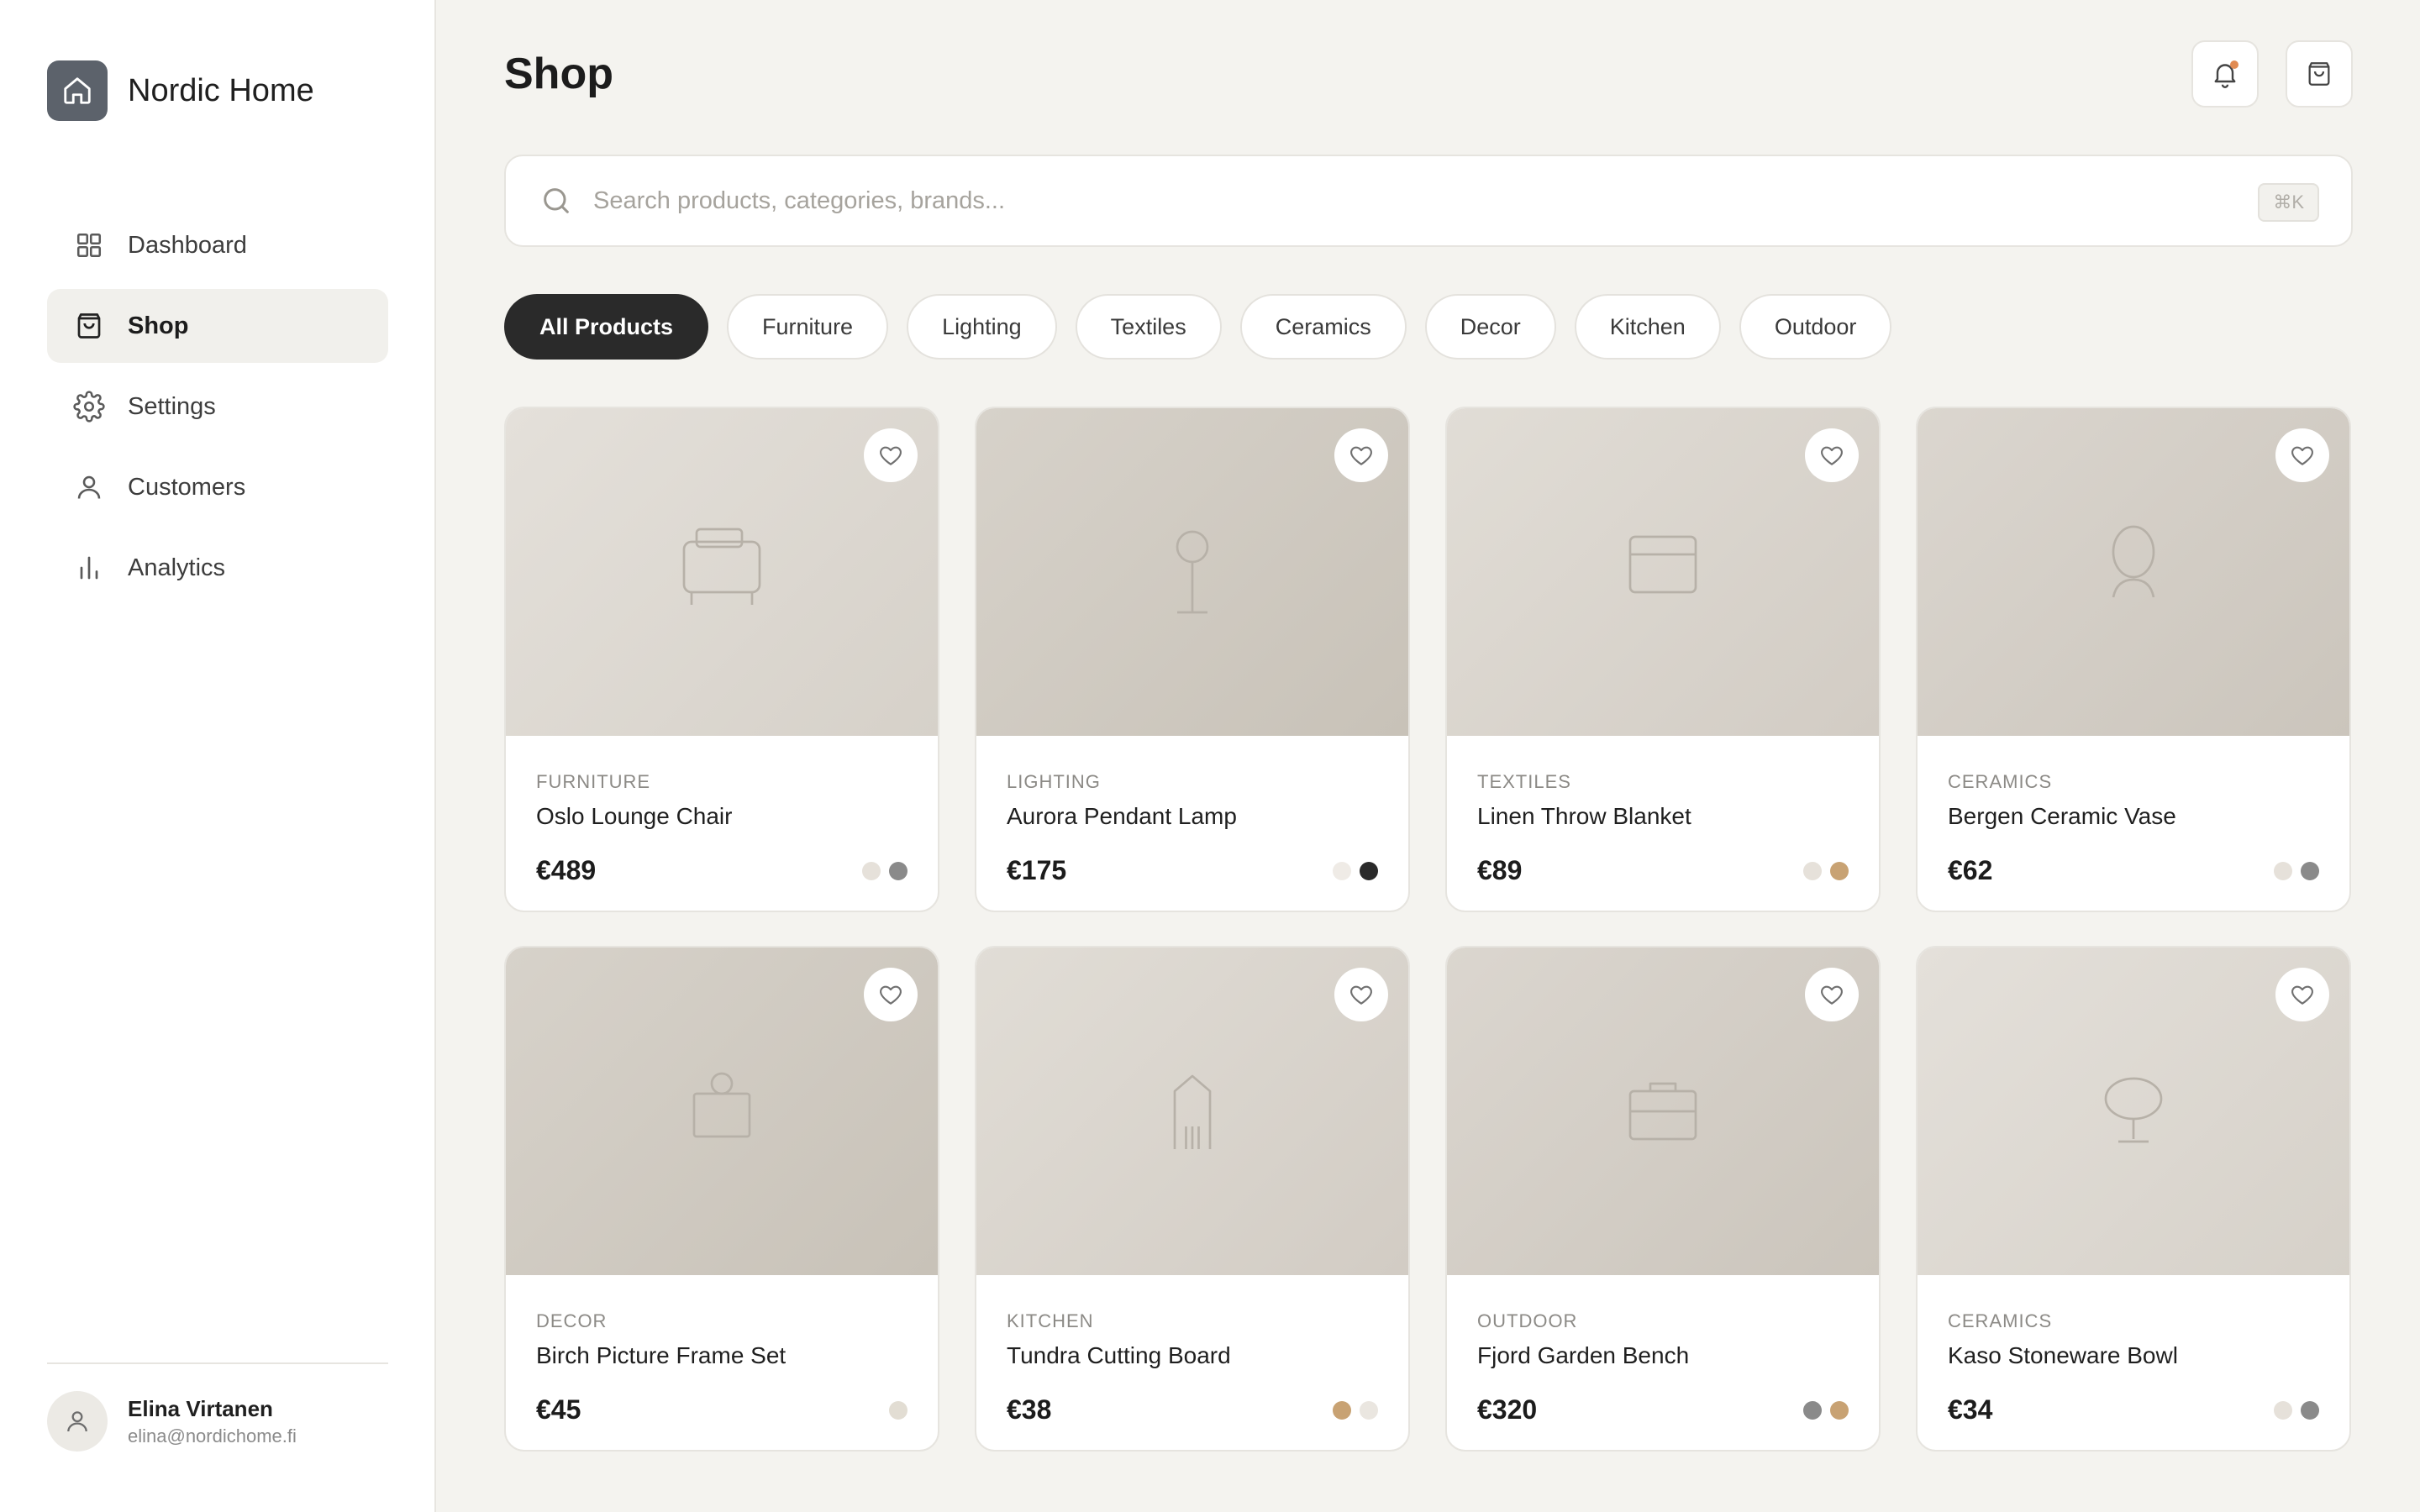 The height and width of the screenshot is (1512, 2420). Describe the element at coordinates (2133, 561) in the screenshot. I see `vase-icon` at that location.